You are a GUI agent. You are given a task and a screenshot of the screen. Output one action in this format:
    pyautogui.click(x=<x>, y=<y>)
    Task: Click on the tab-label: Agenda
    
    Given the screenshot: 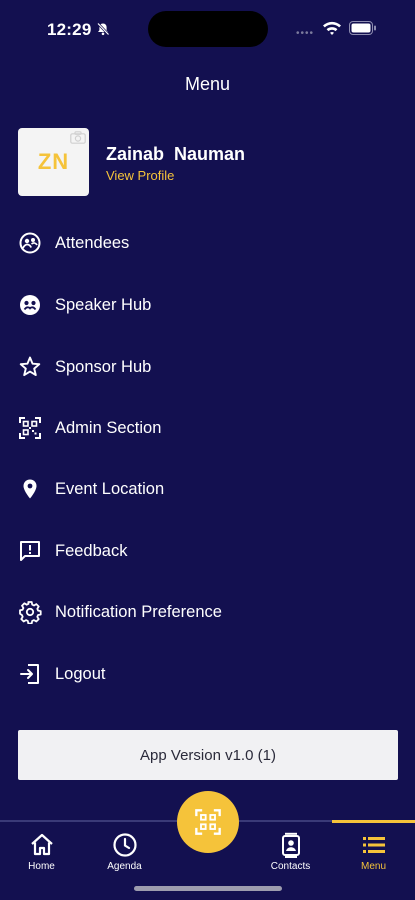 What is the action you would take?
    pyautogui.click(x=124, y=866)
    